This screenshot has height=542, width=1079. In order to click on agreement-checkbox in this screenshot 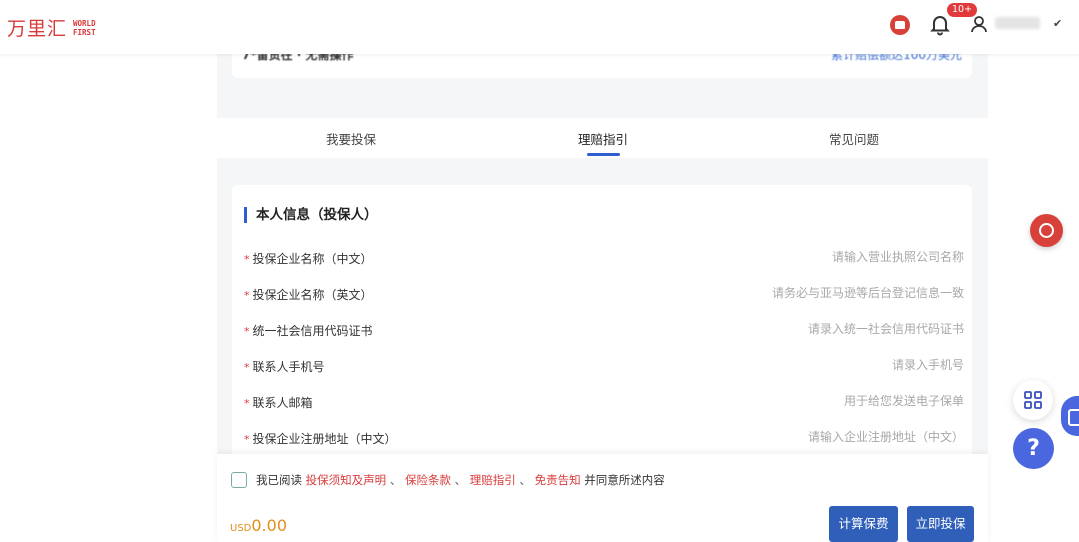, I will do `click(239, 480)`.